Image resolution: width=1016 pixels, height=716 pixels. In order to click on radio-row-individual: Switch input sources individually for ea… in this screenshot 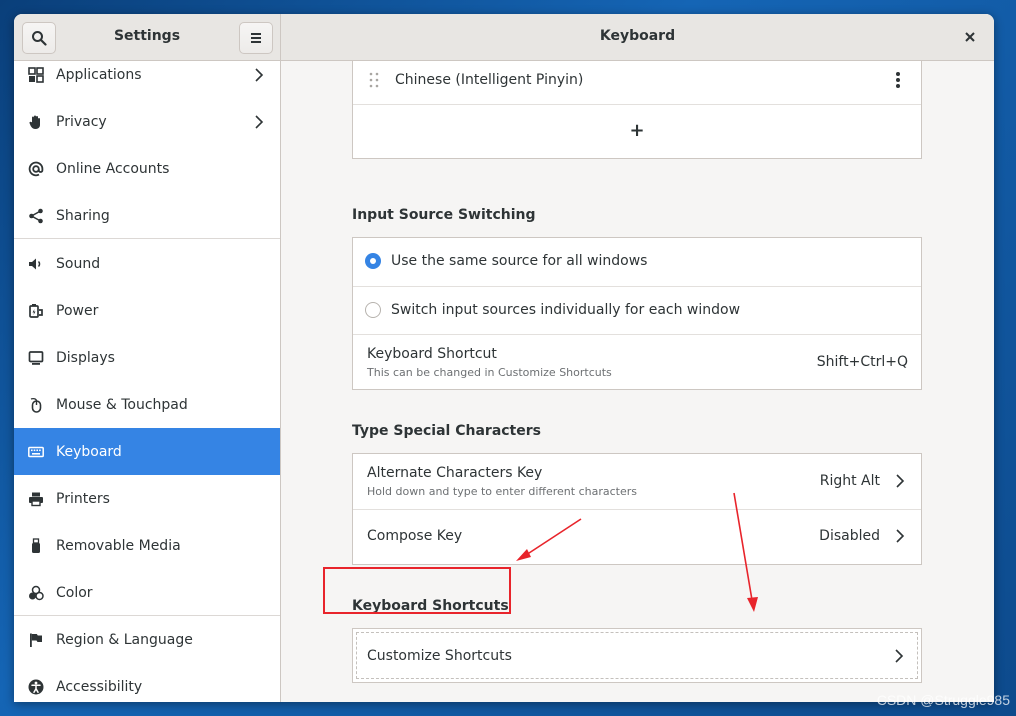, I will do `click(637, 310)`.